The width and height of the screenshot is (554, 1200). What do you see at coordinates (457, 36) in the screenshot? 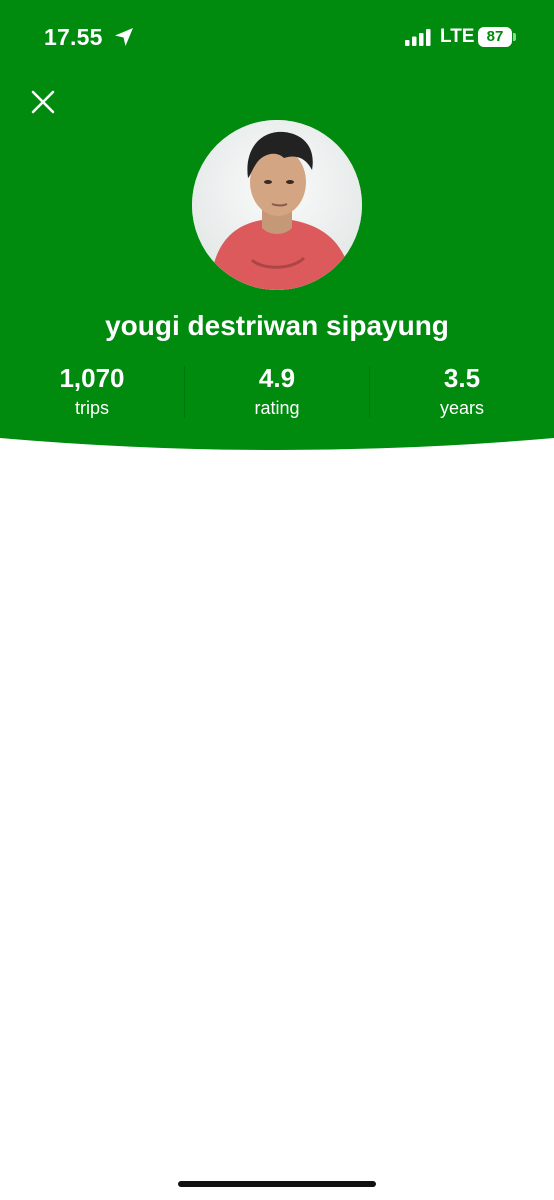
I see `network-type-label: LTE` at bounding box center [457, 36].